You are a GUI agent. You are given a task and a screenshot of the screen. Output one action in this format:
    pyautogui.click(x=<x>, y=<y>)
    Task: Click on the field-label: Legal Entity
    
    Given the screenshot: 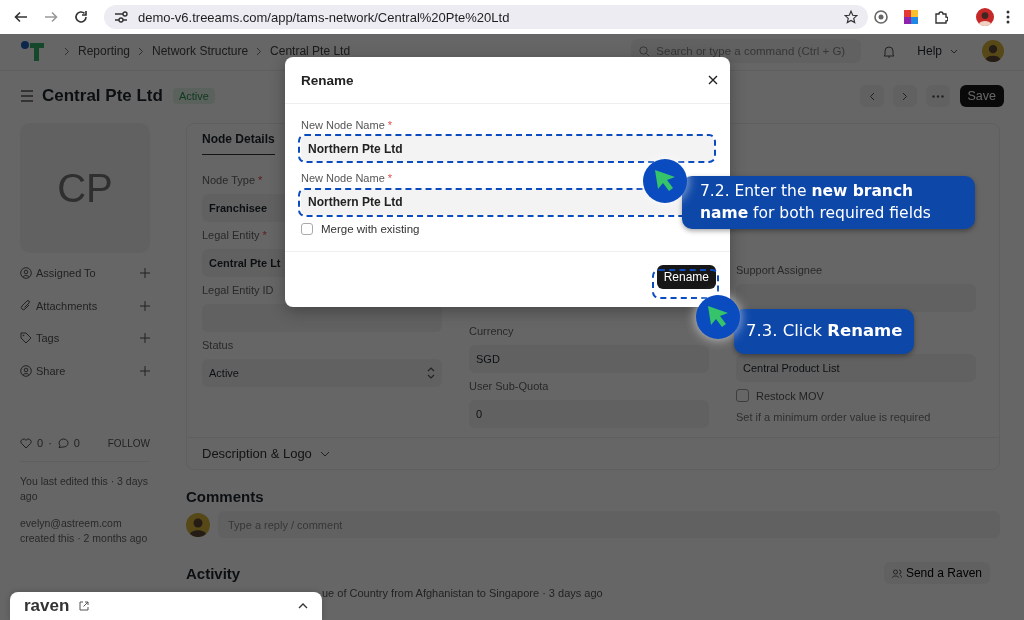 What is the action you would take?
    pyautogui.click(x=231, y=235)
    